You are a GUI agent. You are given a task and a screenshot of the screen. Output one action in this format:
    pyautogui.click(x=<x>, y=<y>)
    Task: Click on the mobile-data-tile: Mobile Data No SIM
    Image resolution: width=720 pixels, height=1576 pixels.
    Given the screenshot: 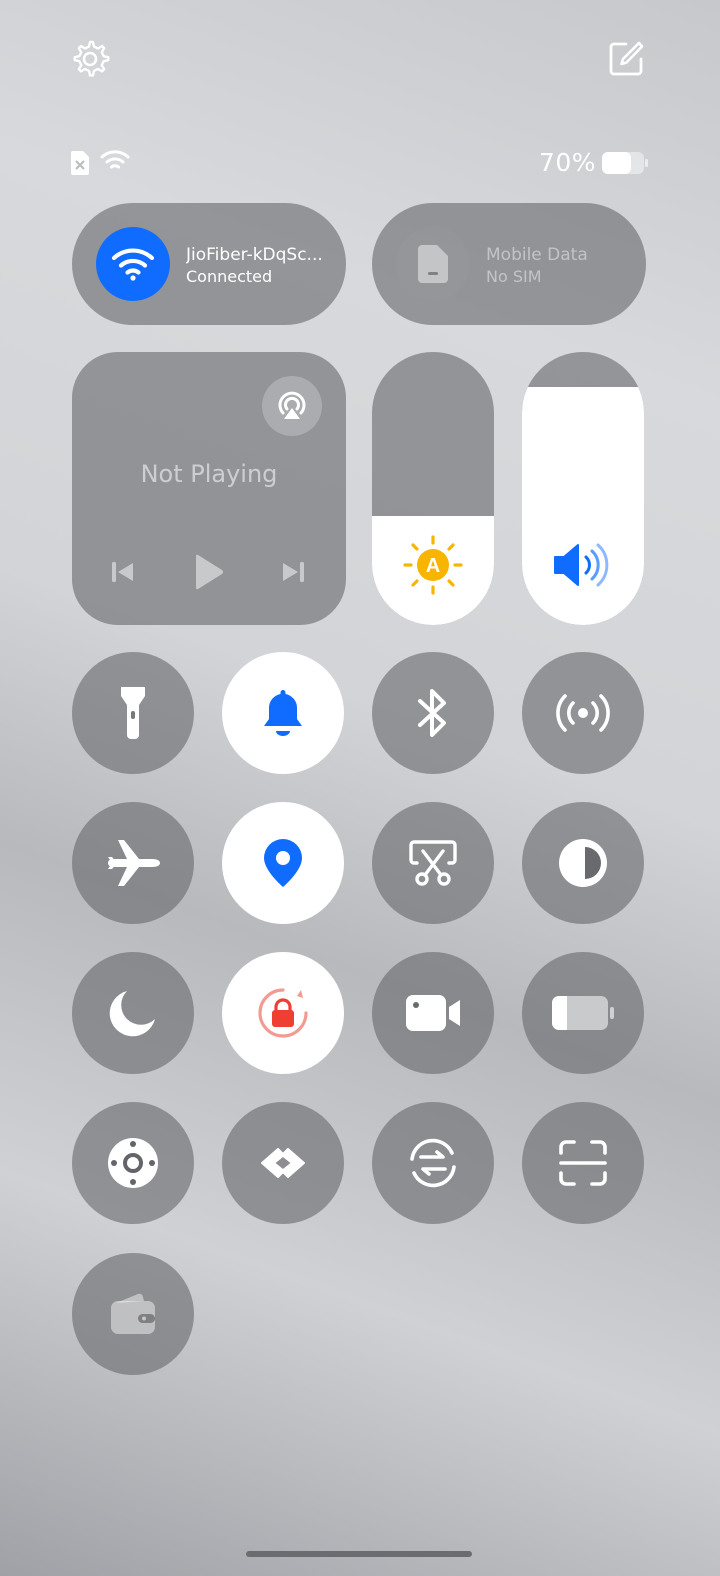 What is the action you would take?
    pyautogui.click(x=509, y=264)
    